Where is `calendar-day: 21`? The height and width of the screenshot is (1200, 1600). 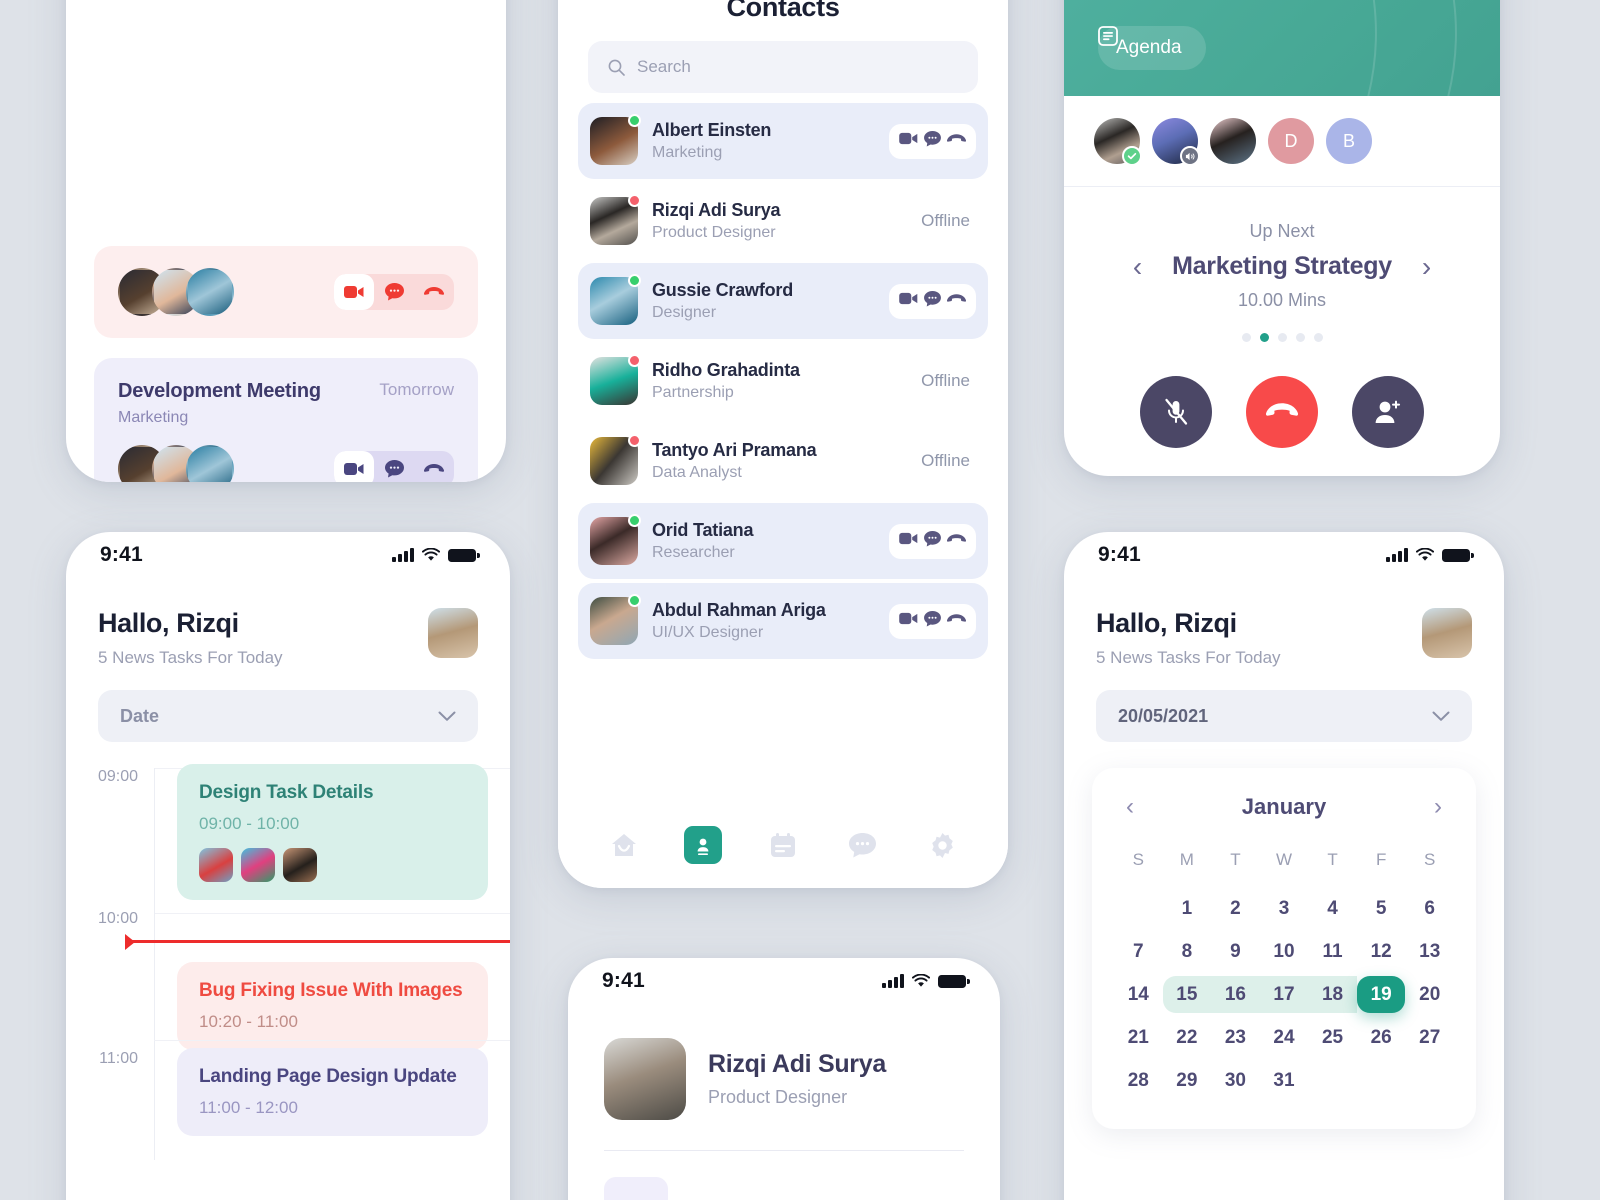
calendar-day: 21 is located at coordinates (1138, 1037).